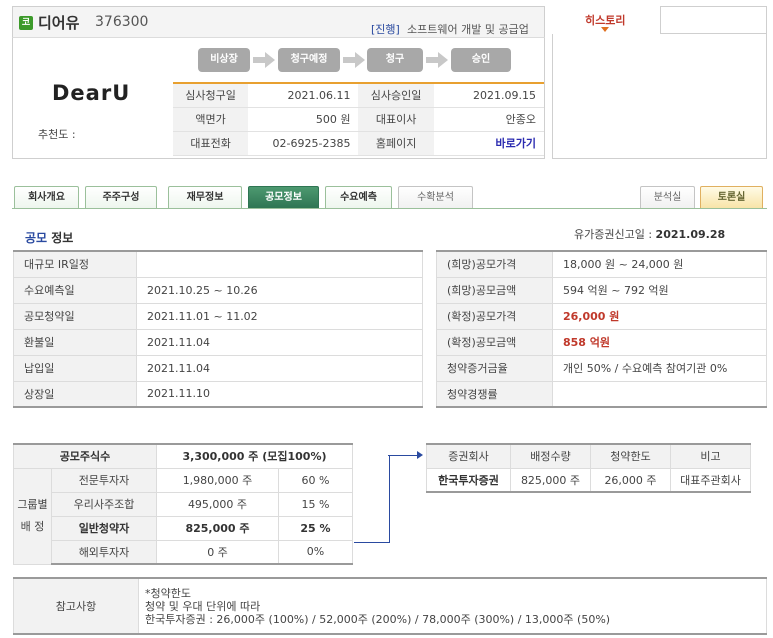 This screenshot has height=638, width=773. Describe the element at coordinates (57, 134) in the screenshot. I see `recommend-label: 추천도 :` at that location.